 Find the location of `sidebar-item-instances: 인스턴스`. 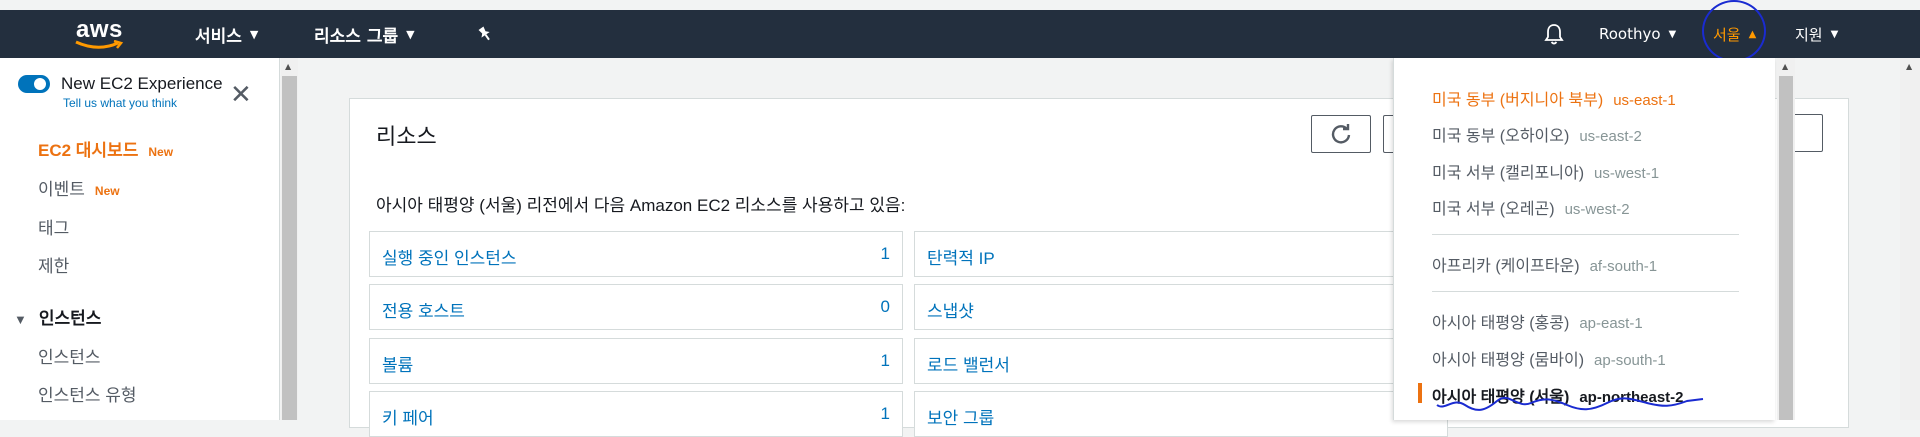

sidebar-item-instances: 인스턴스 is located at coordinates (69, 355).